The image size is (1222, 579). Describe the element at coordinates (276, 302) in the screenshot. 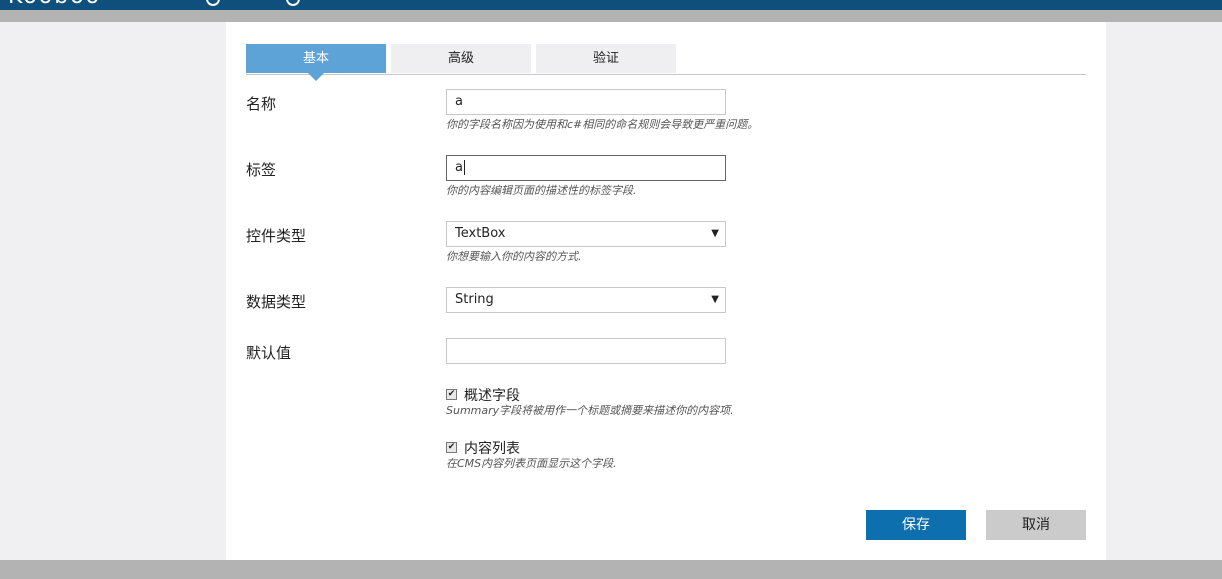

I see `data-type-label: 数据类型` at that location.